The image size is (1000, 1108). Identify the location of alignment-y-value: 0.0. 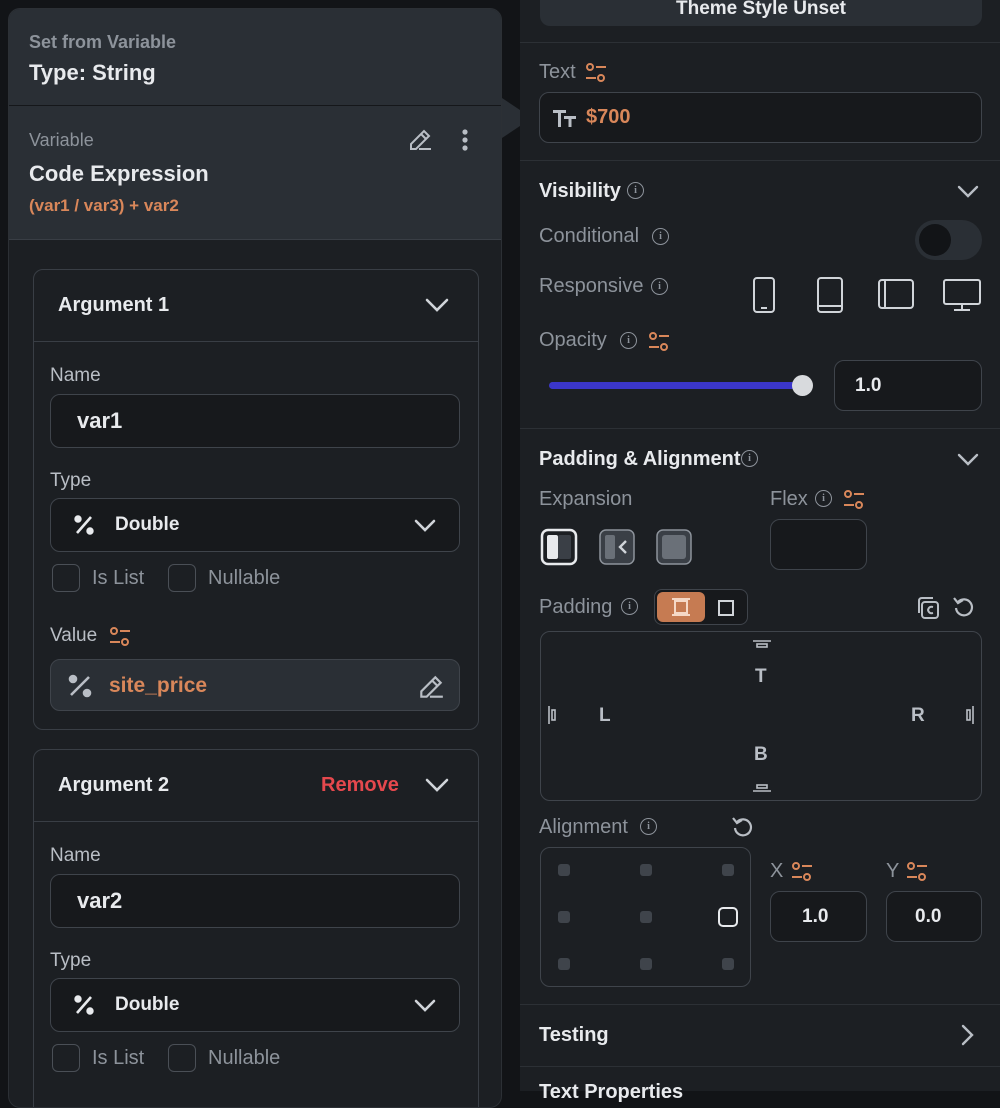
(928, 916).